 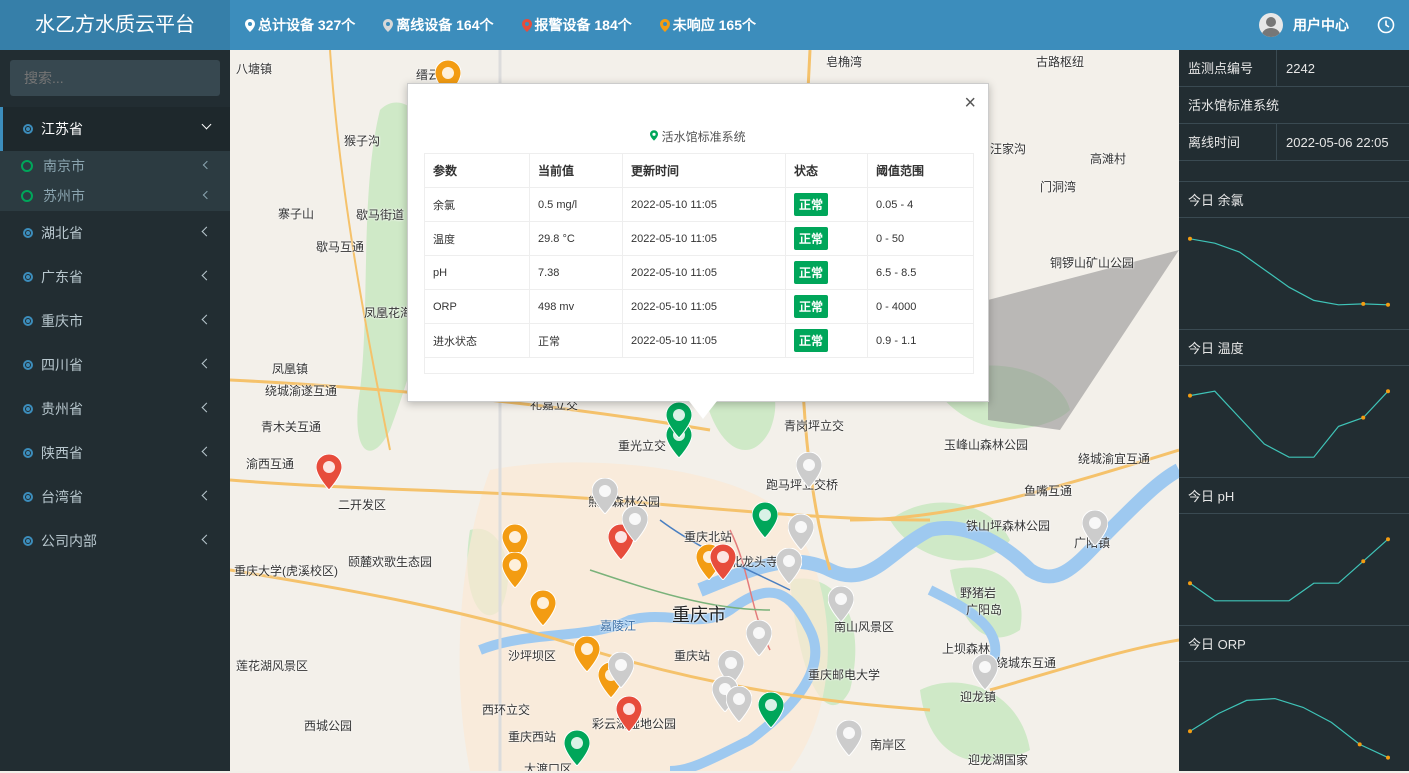 I want to click on menu-item-label: 重庆市, so click(x=62, y=321).